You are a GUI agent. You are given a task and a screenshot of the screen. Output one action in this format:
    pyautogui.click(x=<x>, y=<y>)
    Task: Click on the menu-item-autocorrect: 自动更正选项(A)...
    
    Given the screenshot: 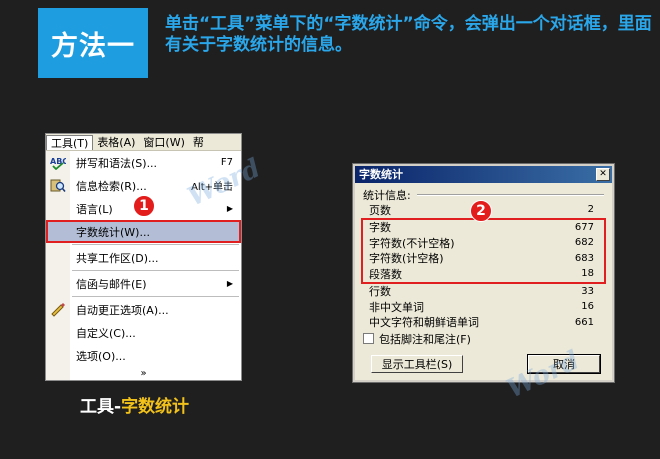 What is the action you would take?
    pyautogui.click(x=143, y=309)
    